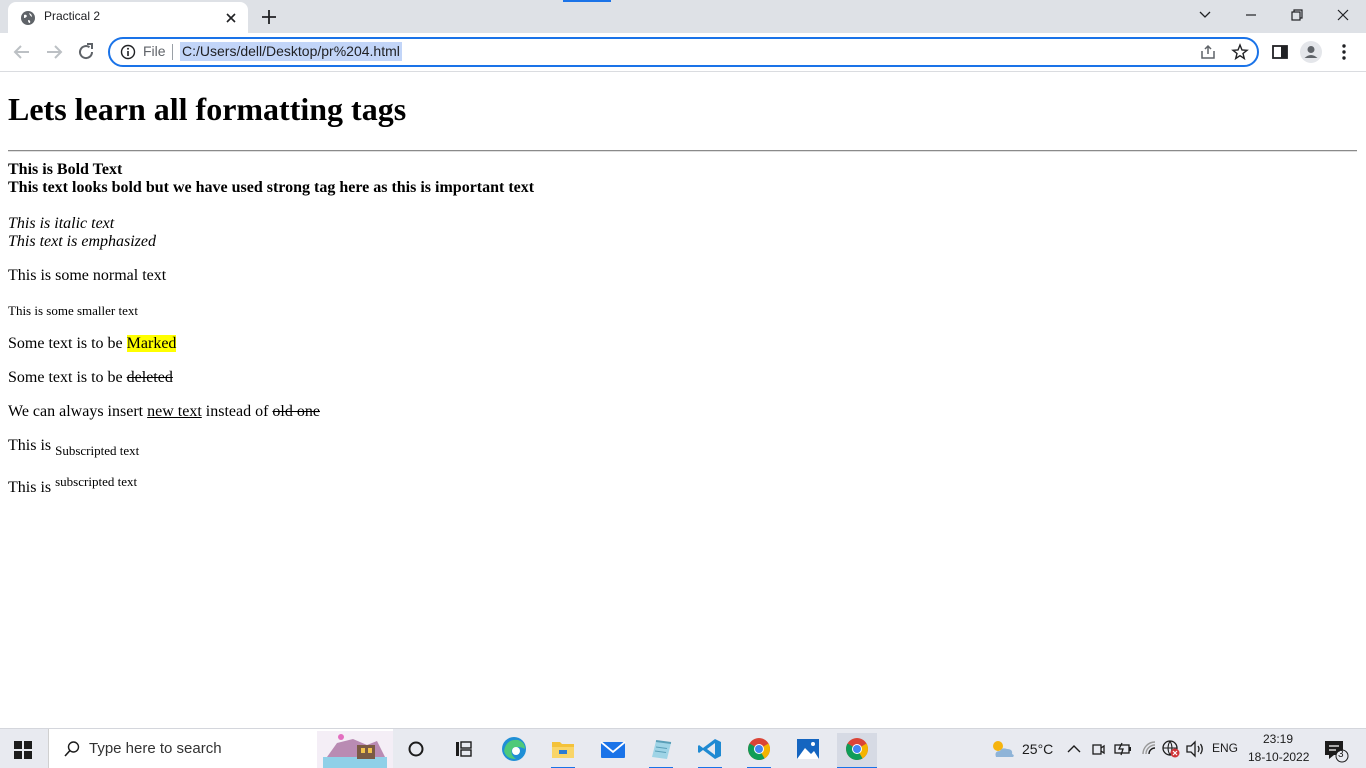  Describe the element at coordinates (1225, 748) in the screenshot. I see `input-language: ENG` at that location.